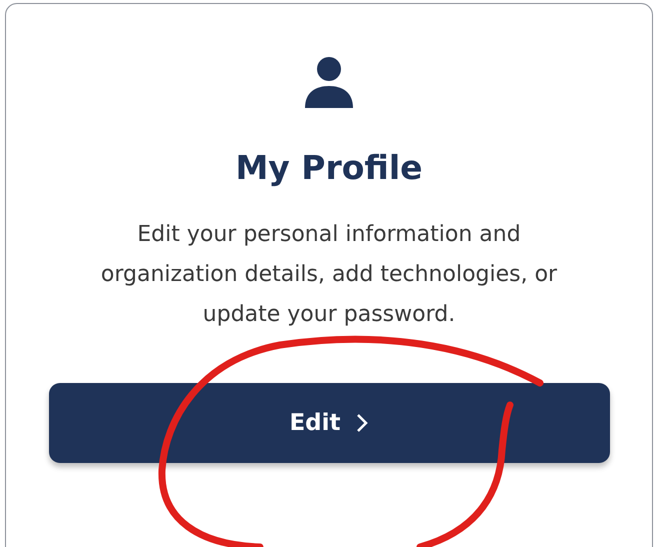 This screenshot has width=659, height=547. What do you see at coordinates (329, 275) in the screenshot?
I see `card-description: Edit your personal information and organization details, add technologies, or update your password.` at bounding box center [329, 275].